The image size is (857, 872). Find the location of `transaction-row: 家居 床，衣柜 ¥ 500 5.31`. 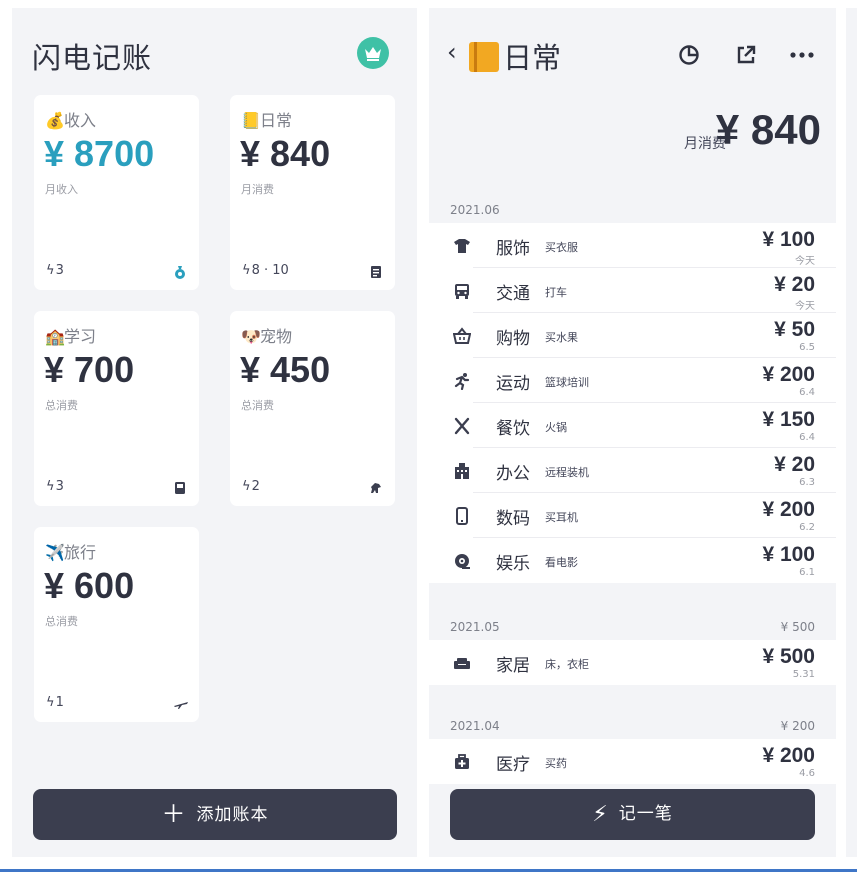

transaction-row: 家居 床，衣柜 ¥ 500 5.31 is located at coordinates (632, 662).